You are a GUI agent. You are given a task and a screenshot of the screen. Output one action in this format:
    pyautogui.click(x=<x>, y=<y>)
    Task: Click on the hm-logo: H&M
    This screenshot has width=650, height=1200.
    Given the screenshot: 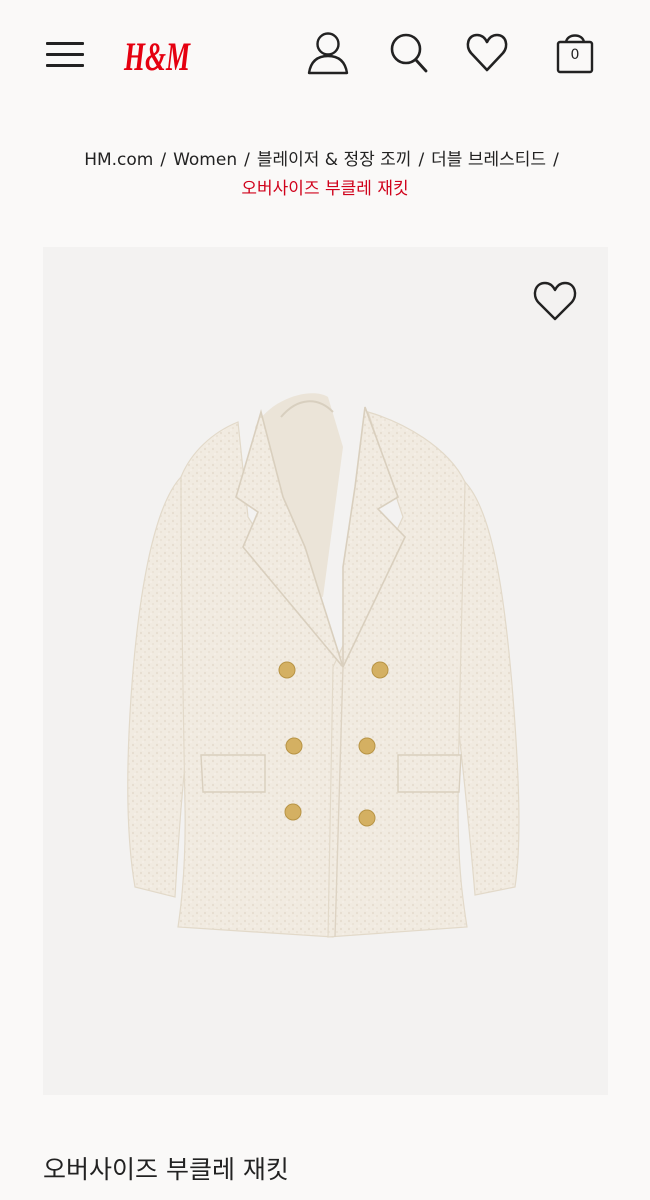 What is the action you would take?
    pyautogui.click(x=157, y=54)
    